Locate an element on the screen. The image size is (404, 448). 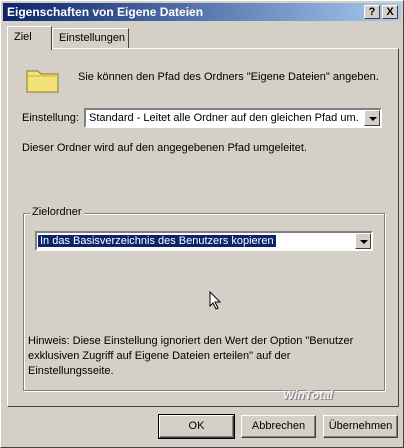
watermark-logo: WinTotal is located at coordinates (307, 395).